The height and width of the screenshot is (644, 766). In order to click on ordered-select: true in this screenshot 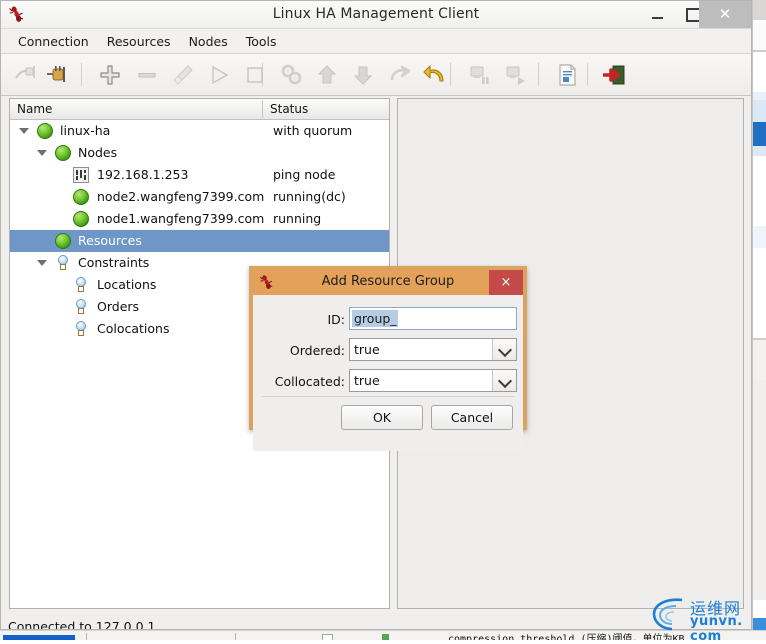, I will do `click(433, 349)`.